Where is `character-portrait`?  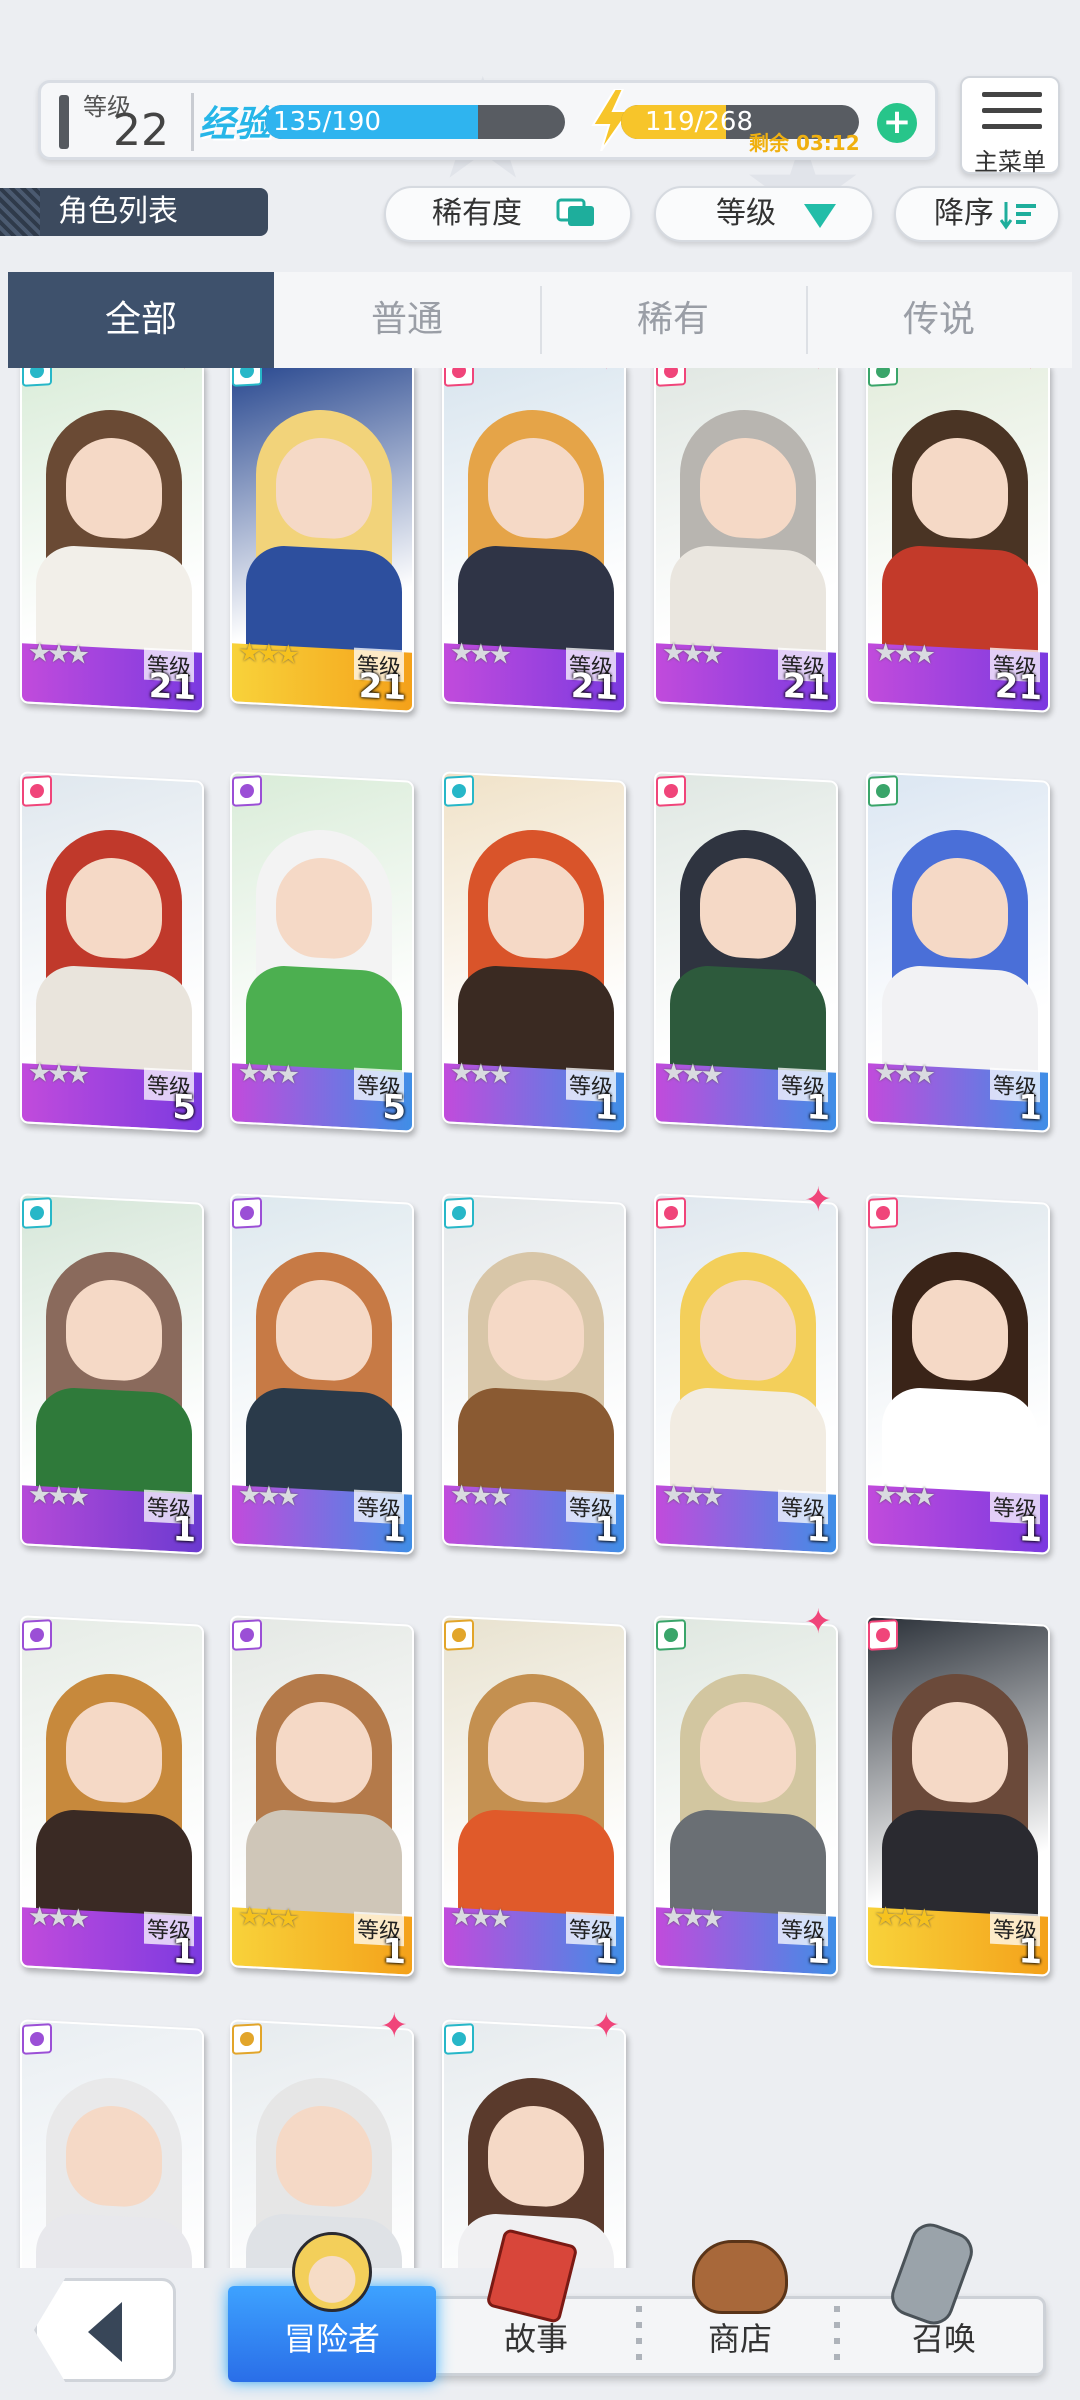
character-portrait is located at coordinates (112, 2144).